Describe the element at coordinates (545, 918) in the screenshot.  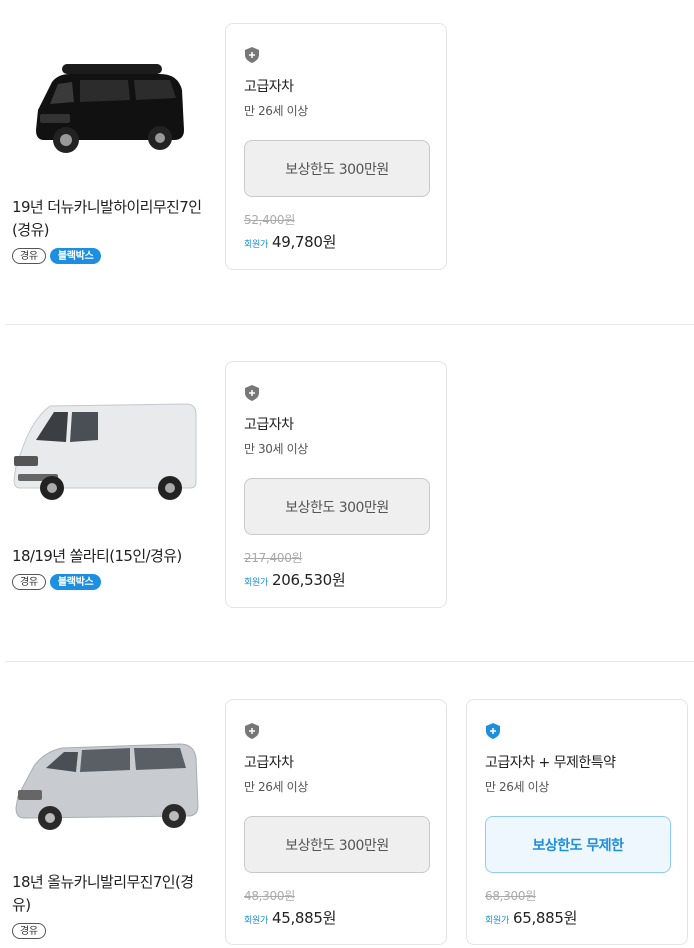
I see `member-price: 65,885원` at that location.